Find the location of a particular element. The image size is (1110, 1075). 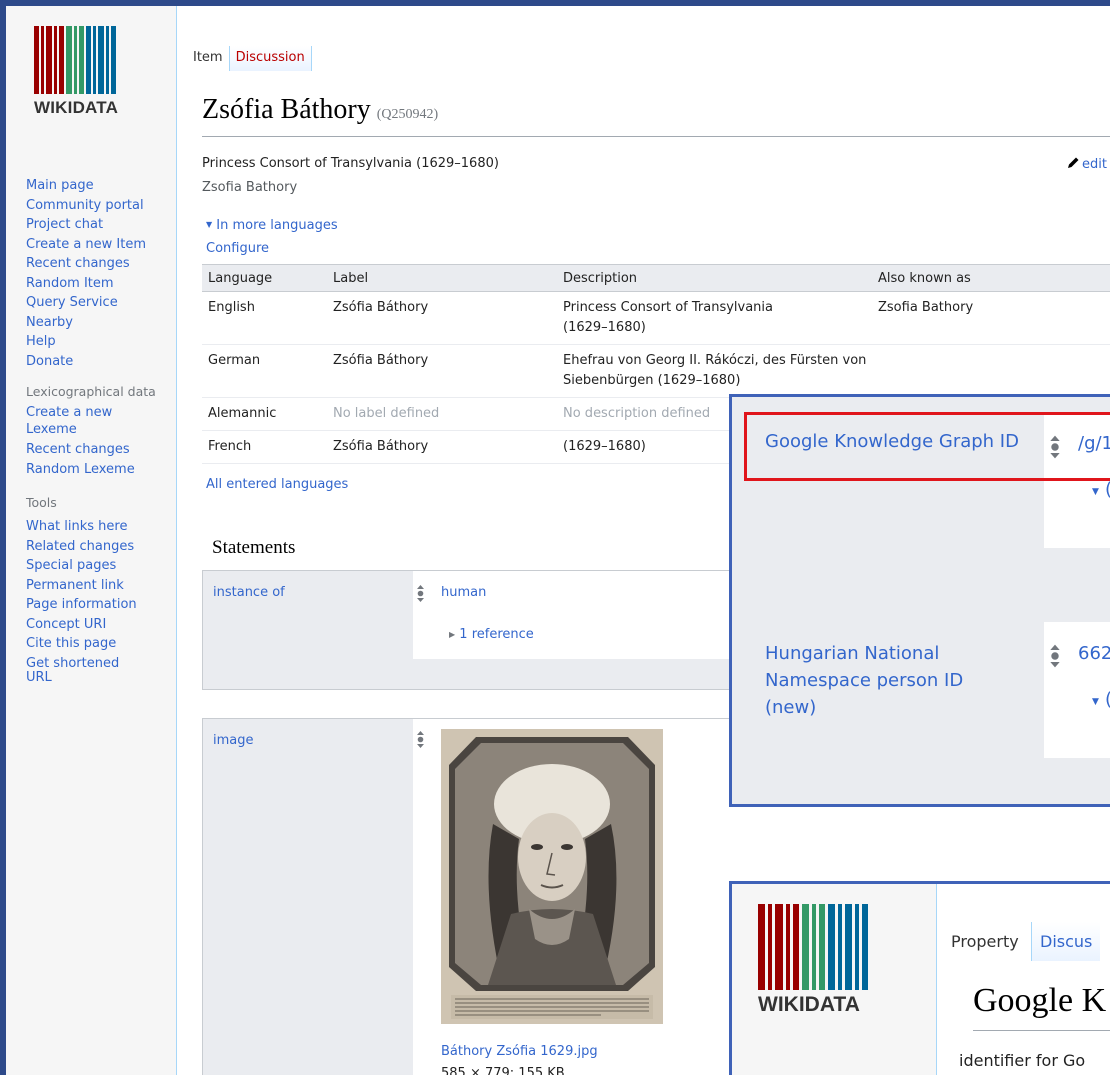

tab-discussion: Discussion is located at coordinates (270, 58).